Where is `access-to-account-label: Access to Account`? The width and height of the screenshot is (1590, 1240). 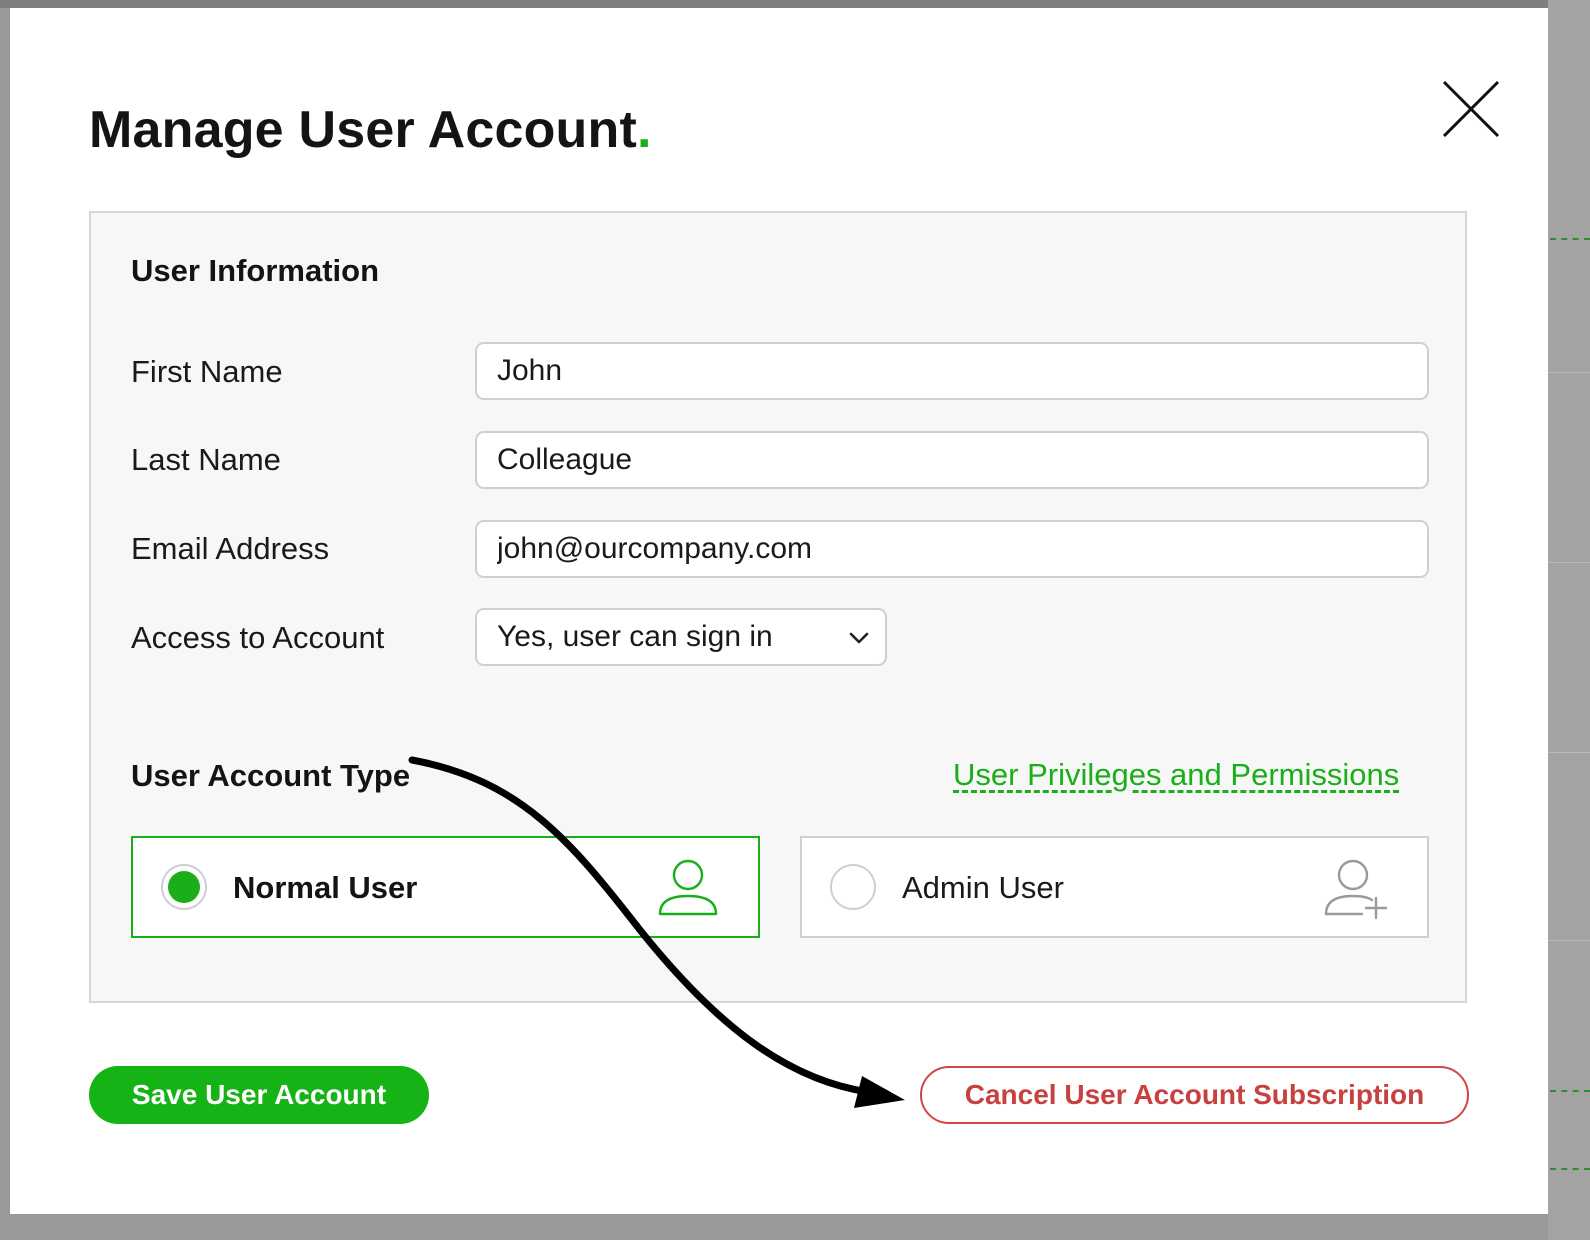
access-to-account-label: Access to Account is located at coordinates (258, 637).